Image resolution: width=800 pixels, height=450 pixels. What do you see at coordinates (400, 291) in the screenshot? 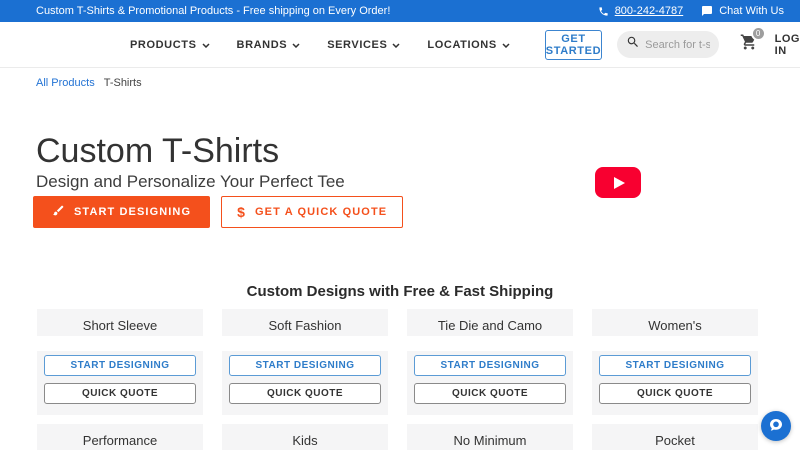
I see `section-heading: Custom Designs with Free & Fast Shipping` at bounding box center [400, 291].